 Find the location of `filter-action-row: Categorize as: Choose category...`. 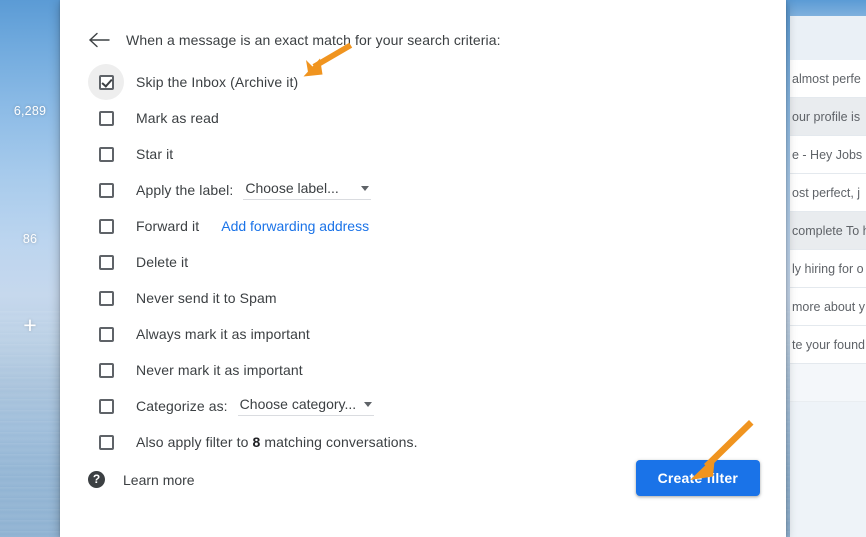

filter-action-row: Categorize as: Choose category... is located at coordinates (437, 406).